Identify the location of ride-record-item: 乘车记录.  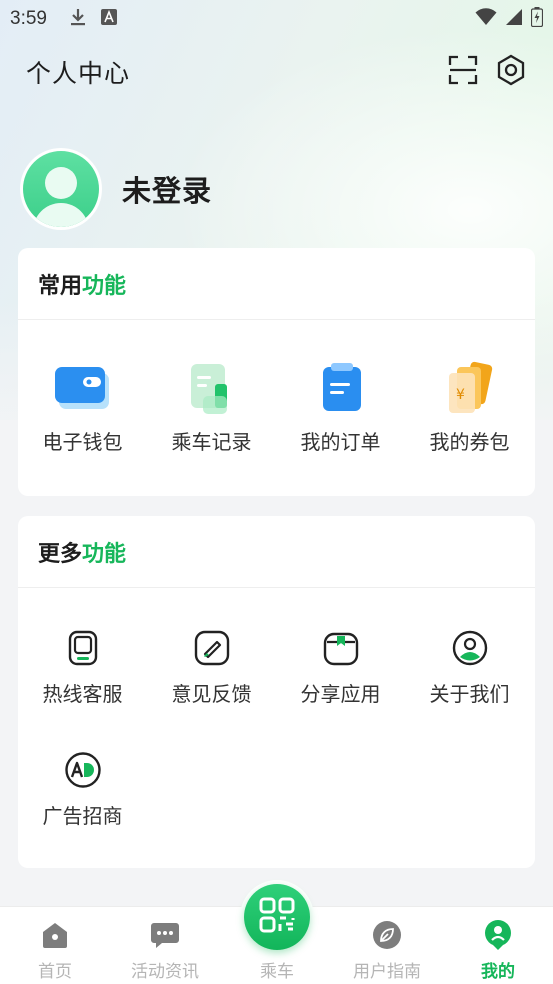
(211, 420).